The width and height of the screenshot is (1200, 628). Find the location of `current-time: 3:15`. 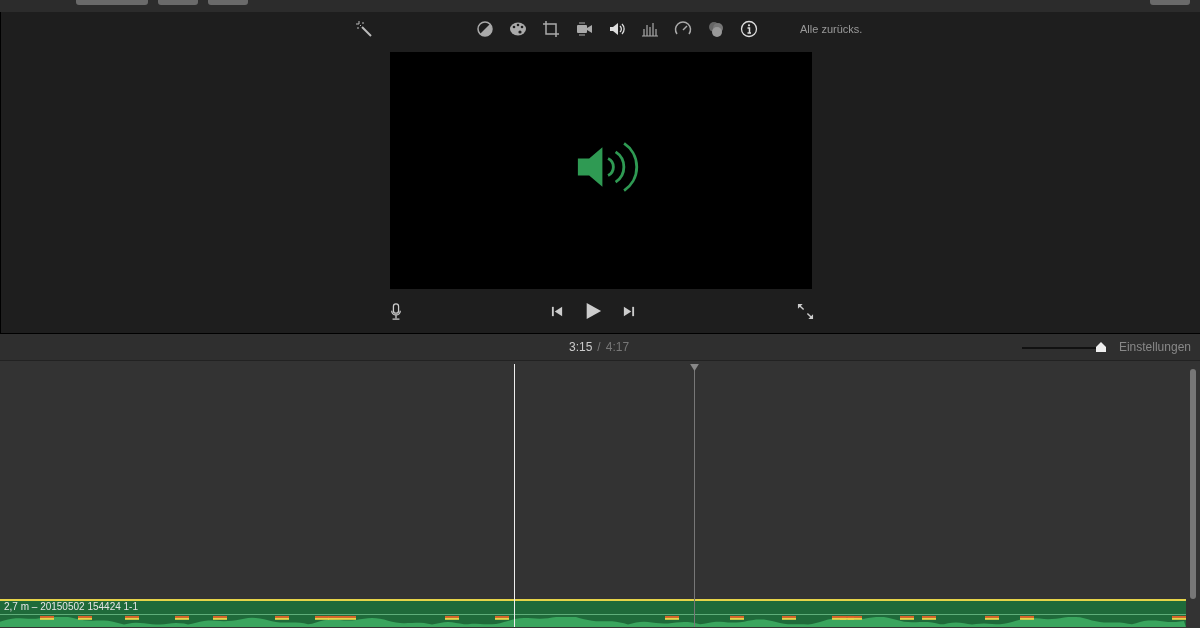

current-time: 3:15 is located at coordinates (581, 347).